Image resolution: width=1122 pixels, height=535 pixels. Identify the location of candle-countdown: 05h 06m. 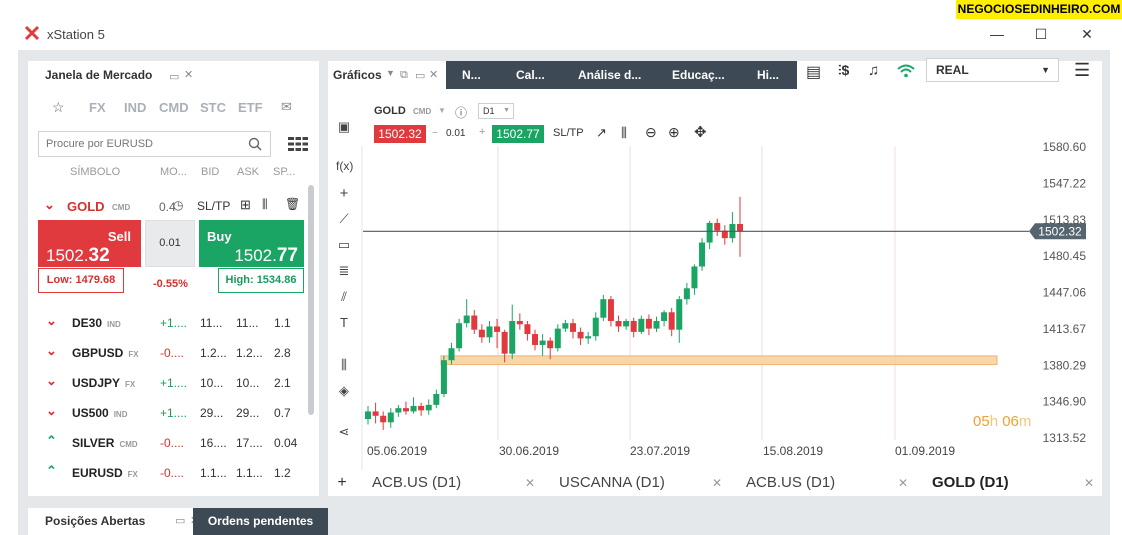
(1002, 421).